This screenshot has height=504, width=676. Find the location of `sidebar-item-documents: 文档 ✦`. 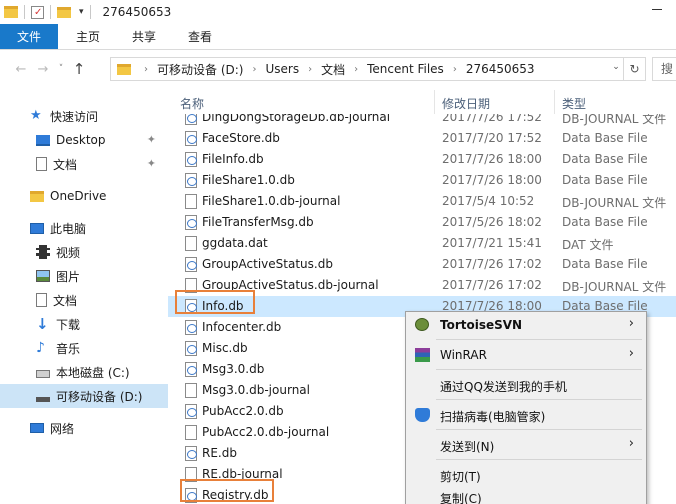

sidebar-item-documents: 文档 ✦ is located at coordinates (84, 164).